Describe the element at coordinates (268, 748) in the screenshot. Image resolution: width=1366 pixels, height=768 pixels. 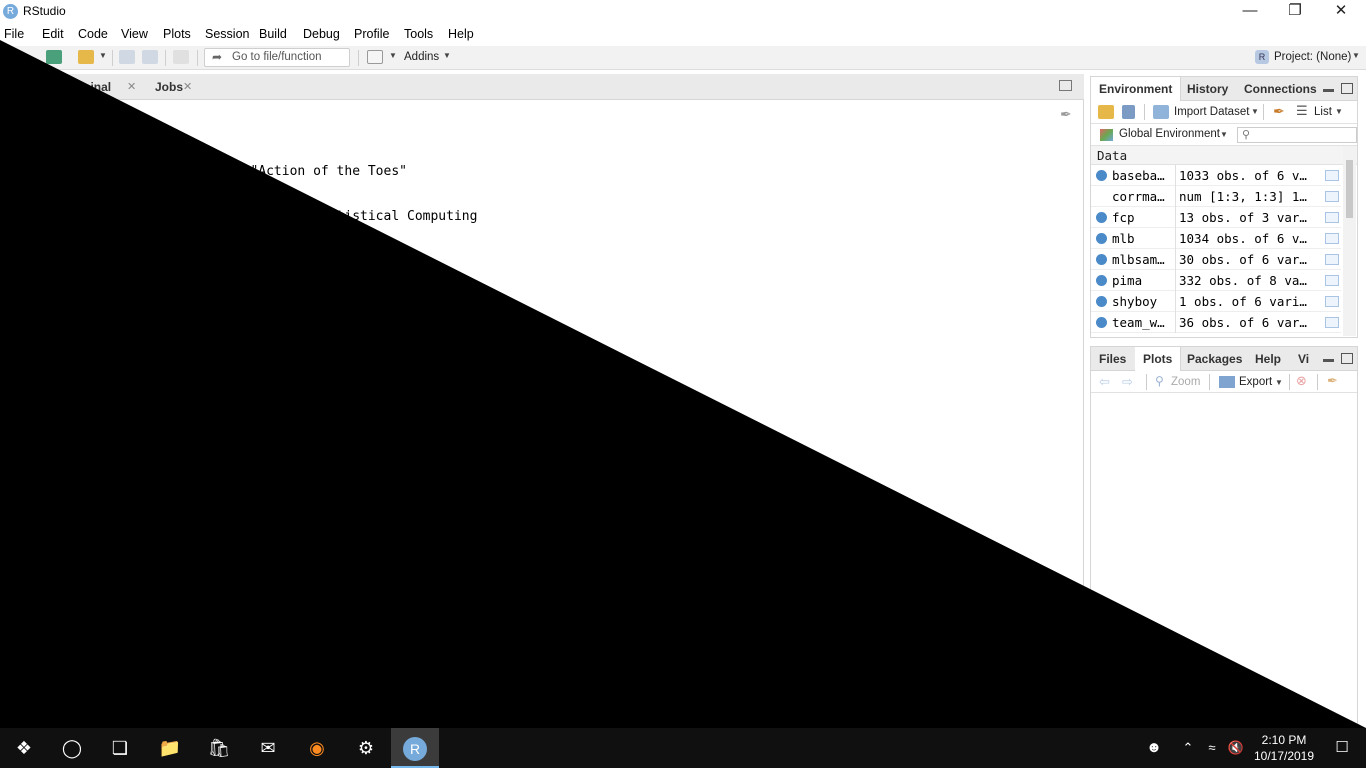
I see `mail-icon: ✉` at that location.